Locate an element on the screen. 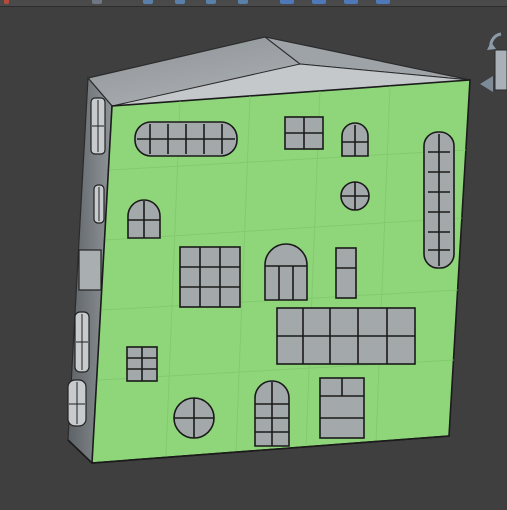  window-tall-right is located at coordinates (439, 200).